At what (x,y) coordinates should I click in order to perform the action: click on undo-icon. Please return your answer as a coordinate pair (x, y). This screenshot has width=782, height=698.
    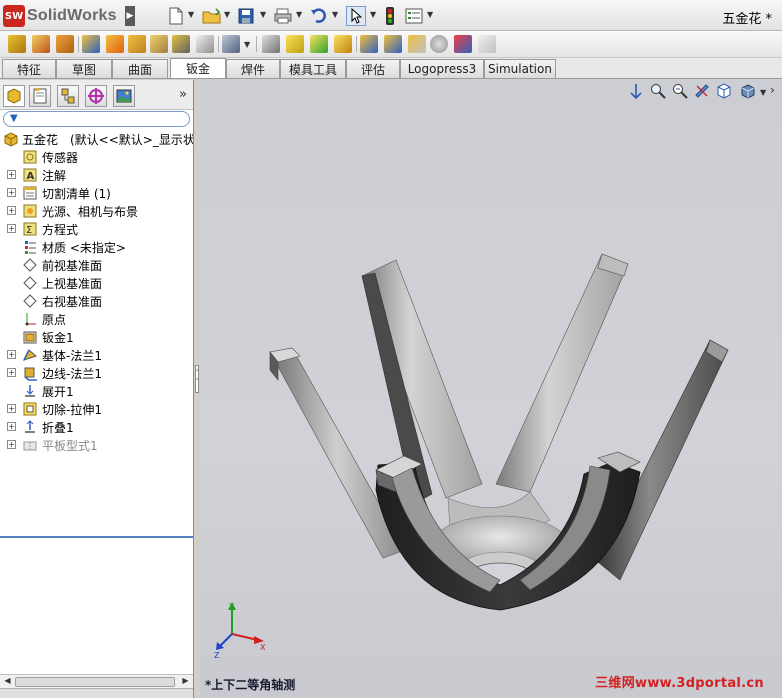
    Looking at the image, I should click on (319, 16).